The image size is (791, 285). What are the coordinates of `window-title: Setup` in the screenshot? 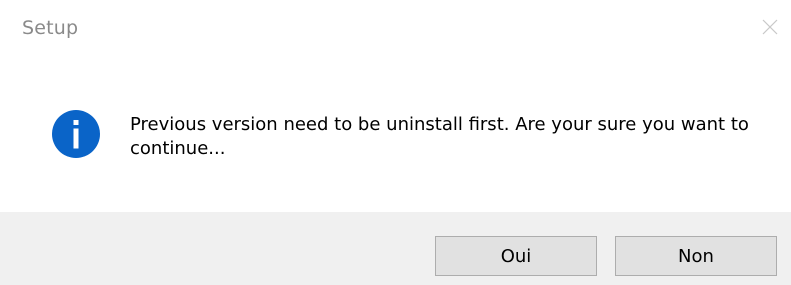 It's located at (50, 28).